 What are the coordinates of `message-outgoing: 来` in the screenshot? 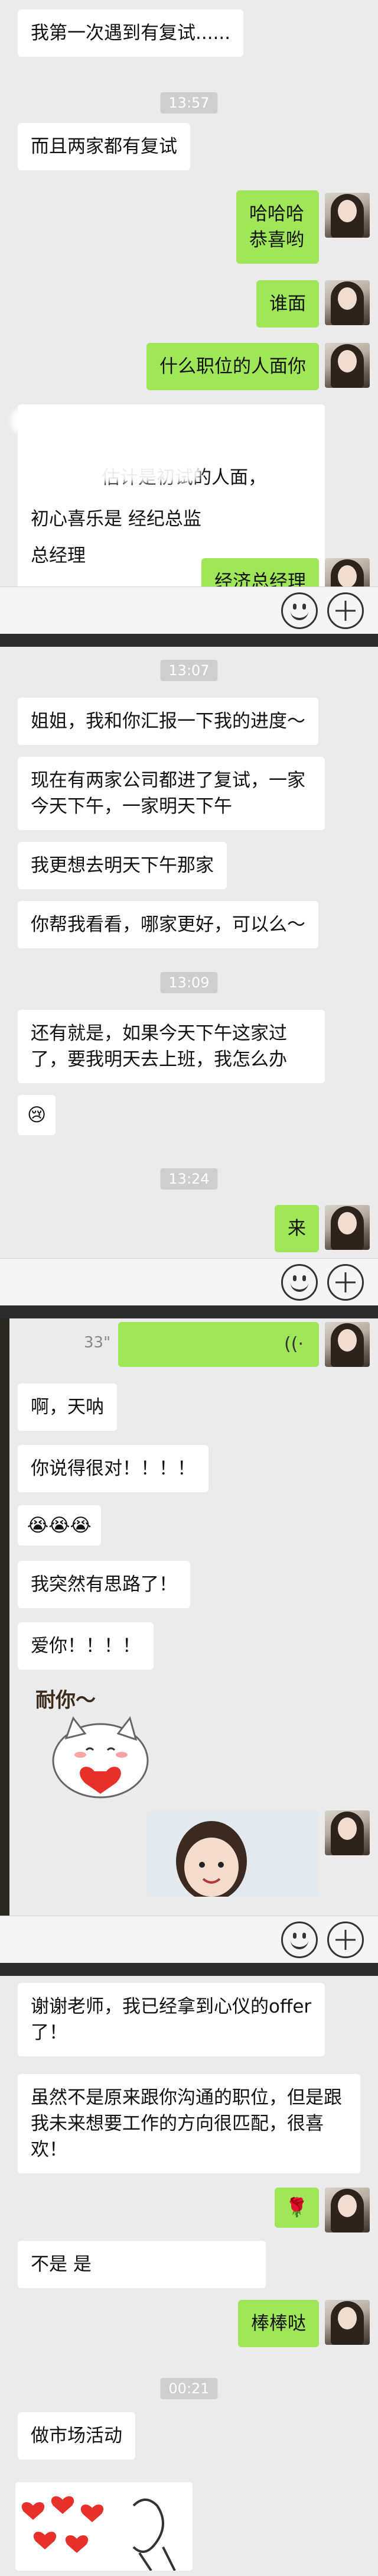 It's located at (297, 1228).